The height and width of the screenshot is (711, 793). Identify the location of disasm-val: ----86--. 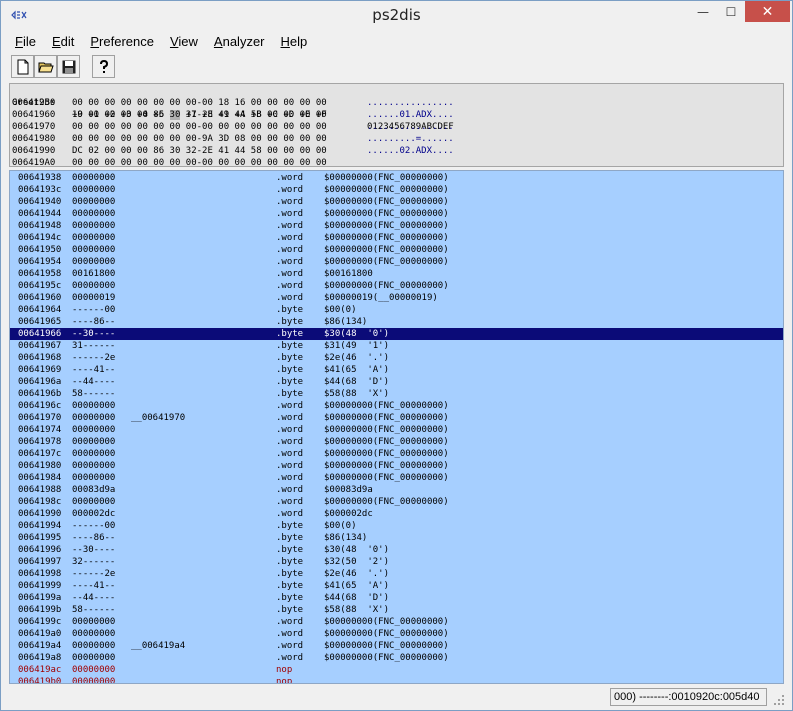
(94, 322).